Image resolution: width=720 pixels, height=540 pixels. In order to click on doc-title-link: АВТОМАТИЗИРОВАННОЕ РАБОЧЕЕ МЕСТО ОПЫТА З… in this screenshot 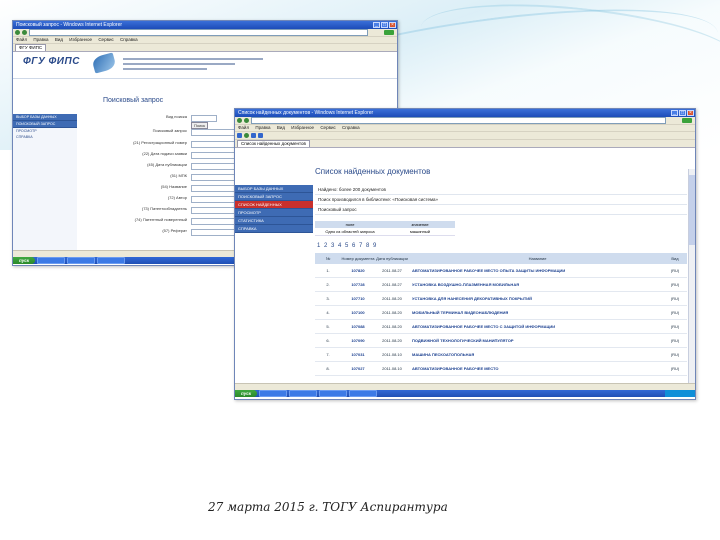, I will do `click(536, 270)`.